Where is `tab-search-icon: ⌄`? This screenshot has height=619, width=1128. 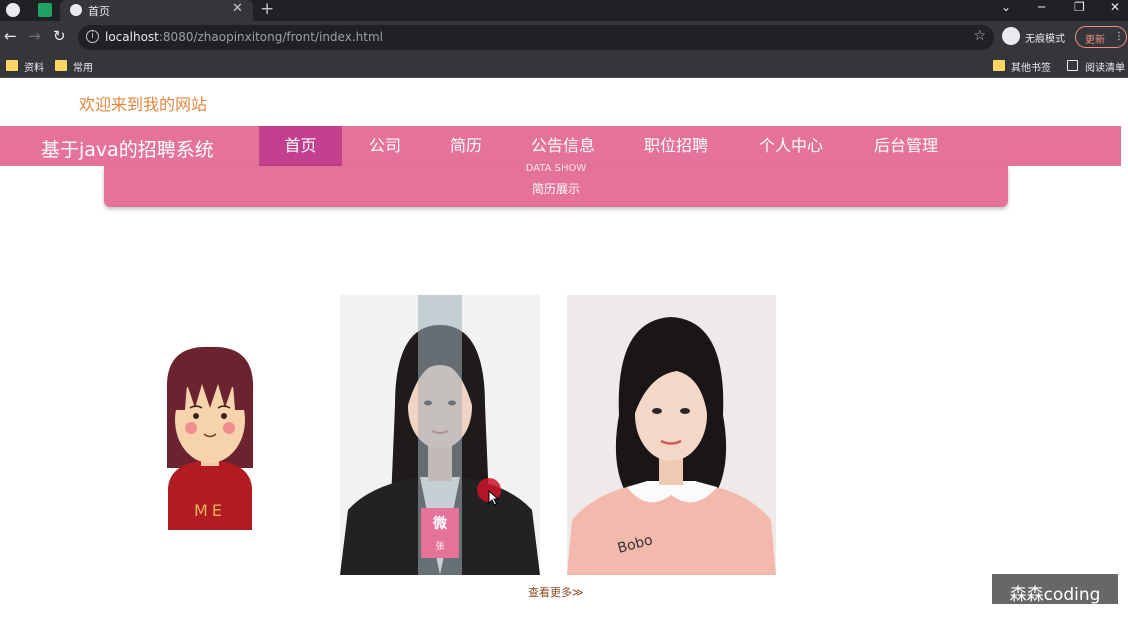 tab-search-icon: ⌄ is located at coordinates (1006, 7).